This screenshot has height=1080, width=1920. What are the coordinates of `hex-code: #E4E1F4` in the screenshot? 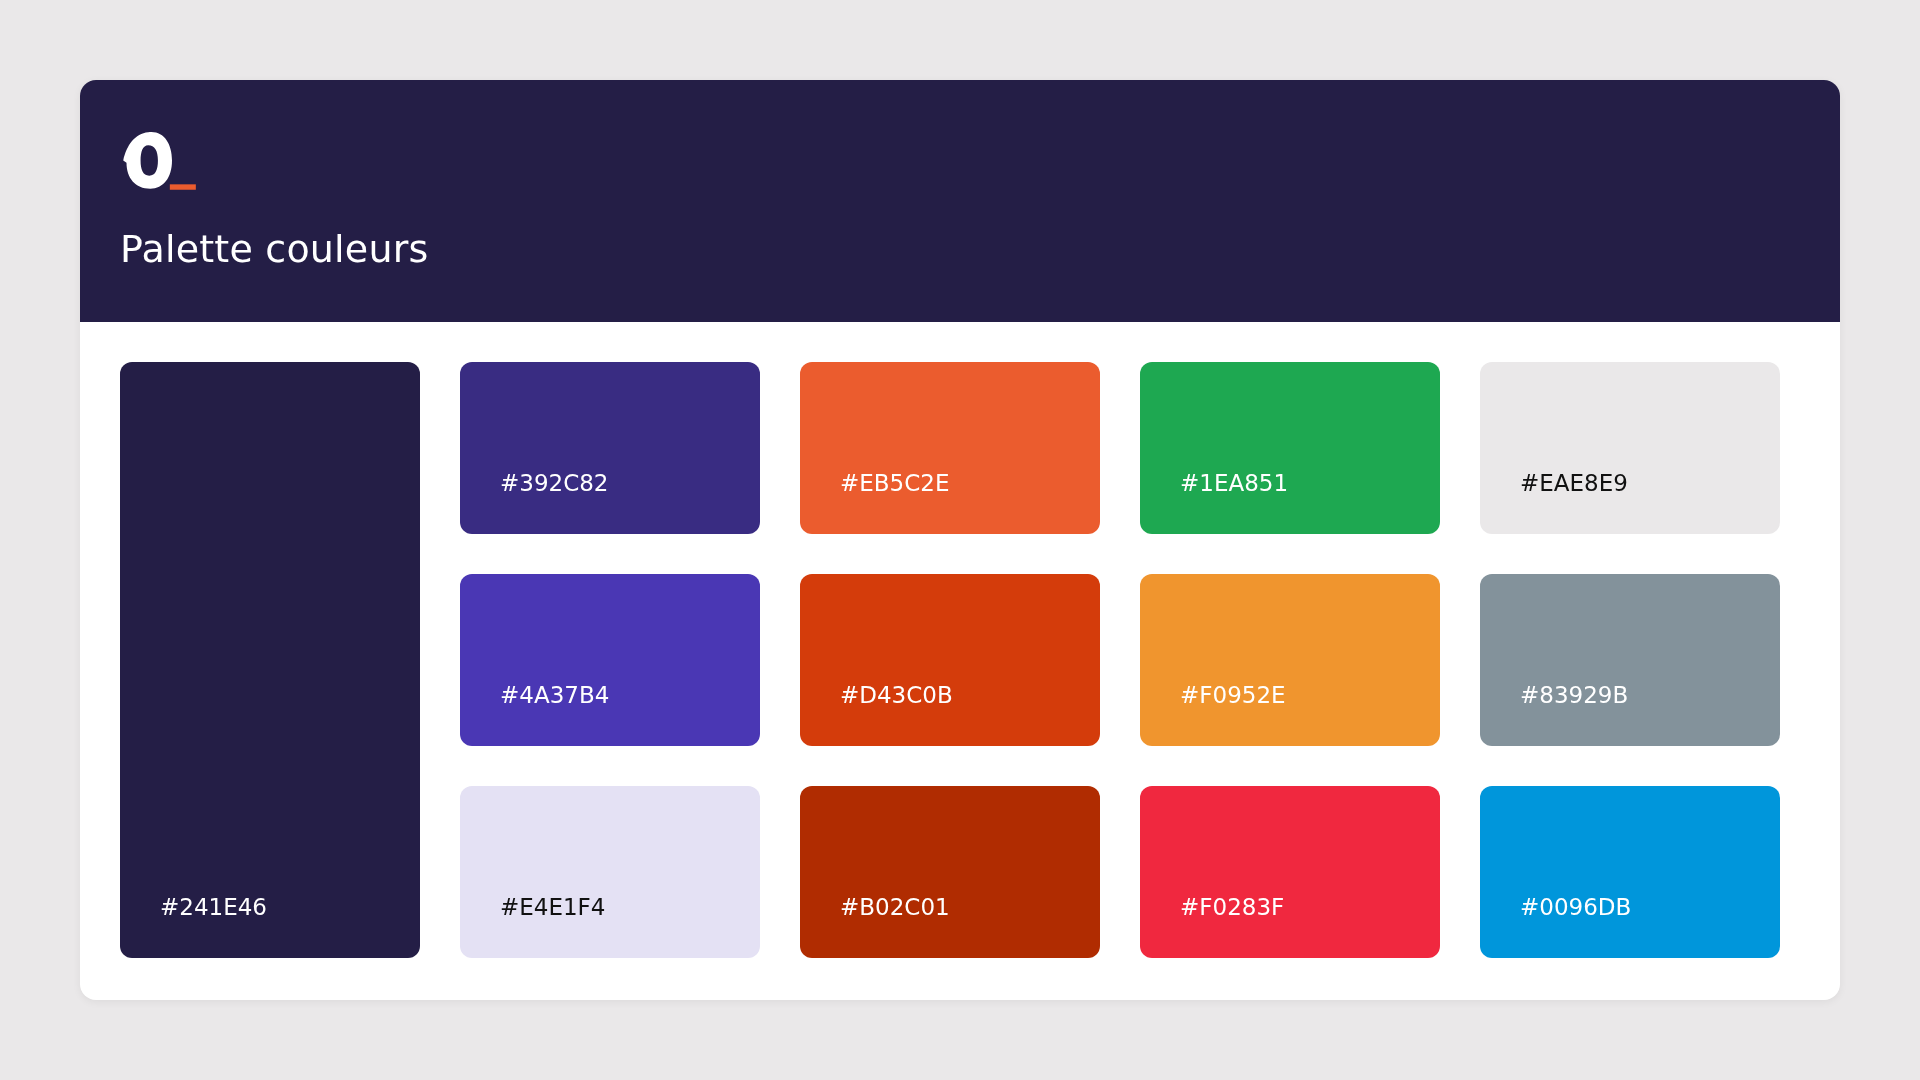 It's located at (553, 907).